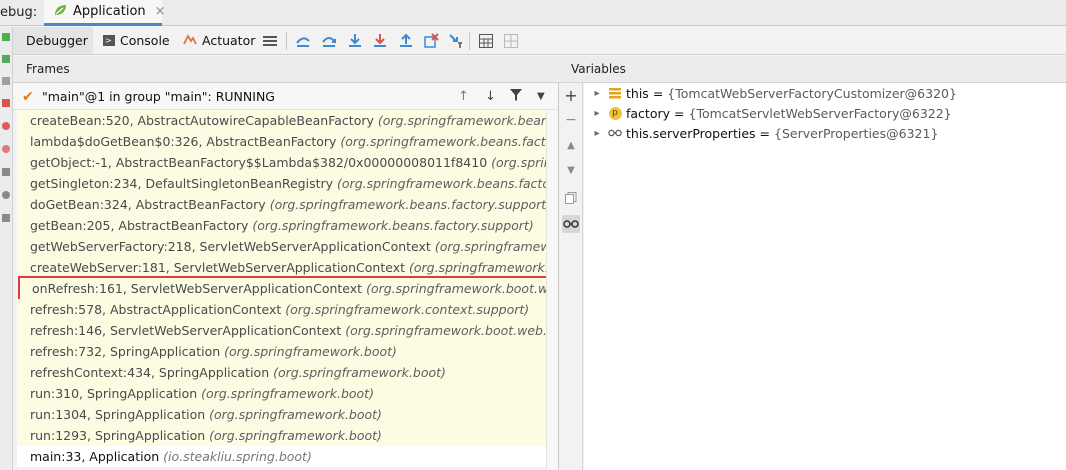 This screenshot has width=1066, height=470. What do you see at coordinates (190, 40) in the screenshot?
I see `actuator-icon` at bounding box center [190, 40].